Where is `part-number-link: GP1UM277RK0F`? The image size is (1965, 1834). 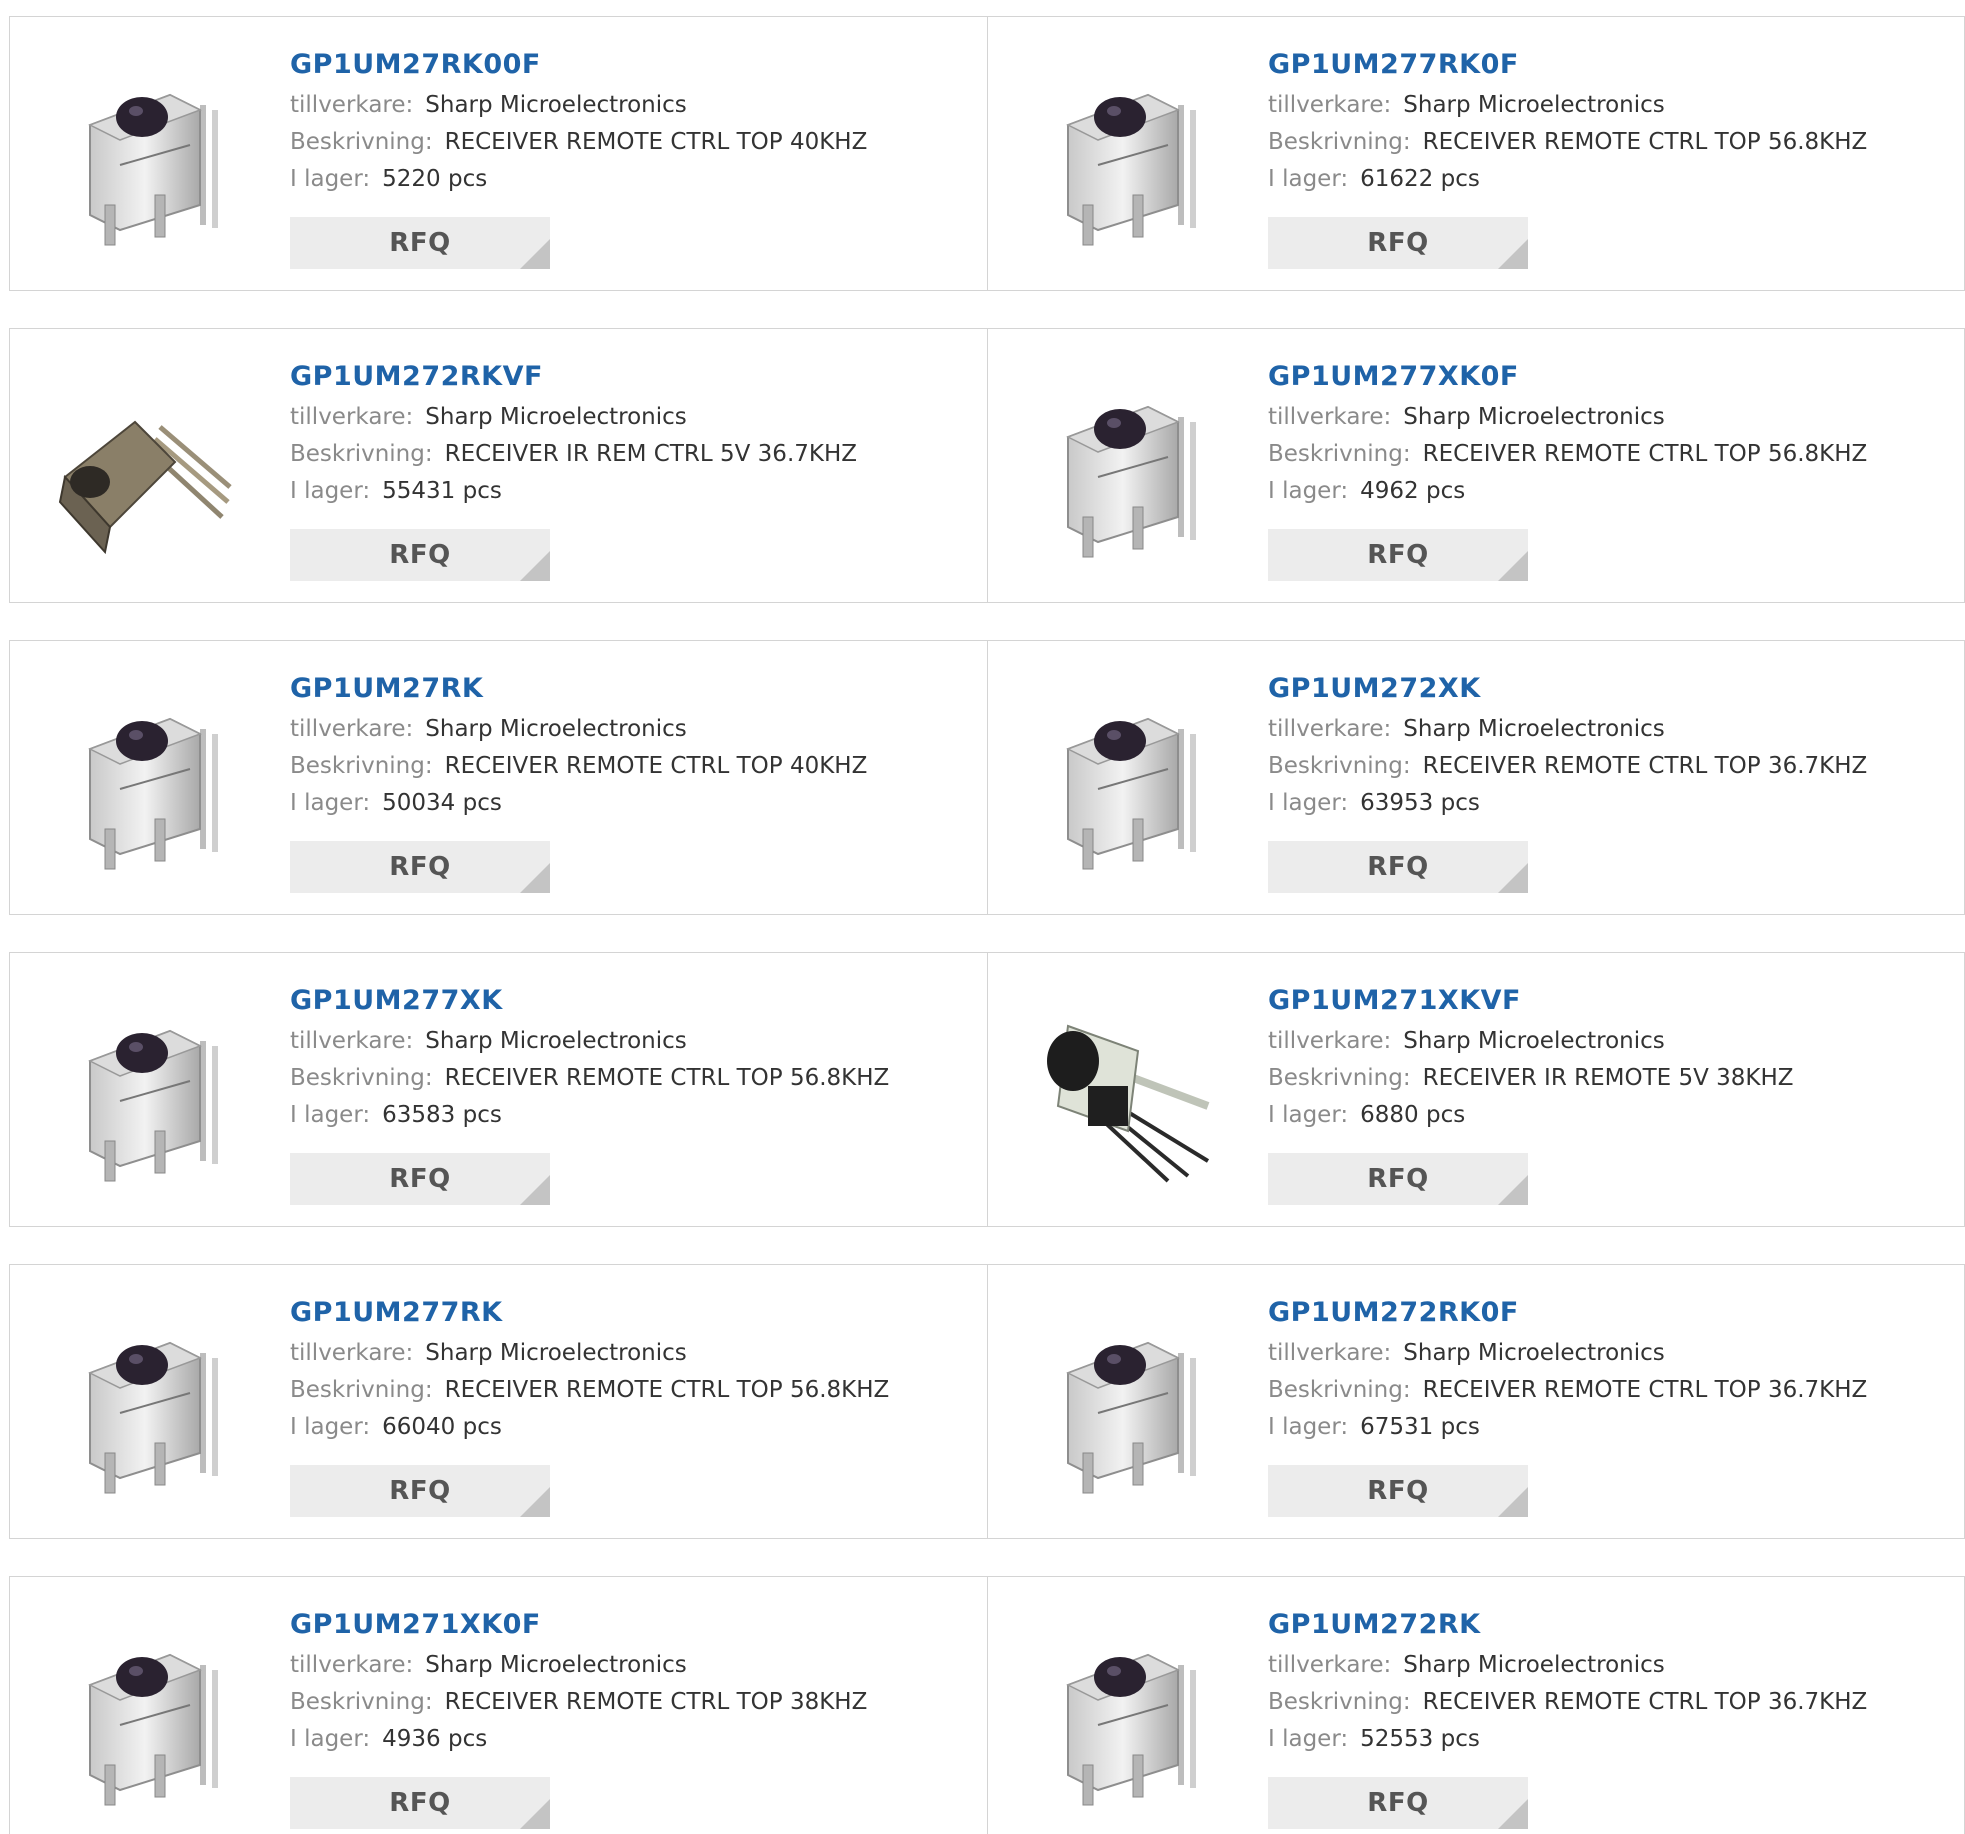 part-number-link: GP1UM277RK0F is located at coordinates (1611, 67).